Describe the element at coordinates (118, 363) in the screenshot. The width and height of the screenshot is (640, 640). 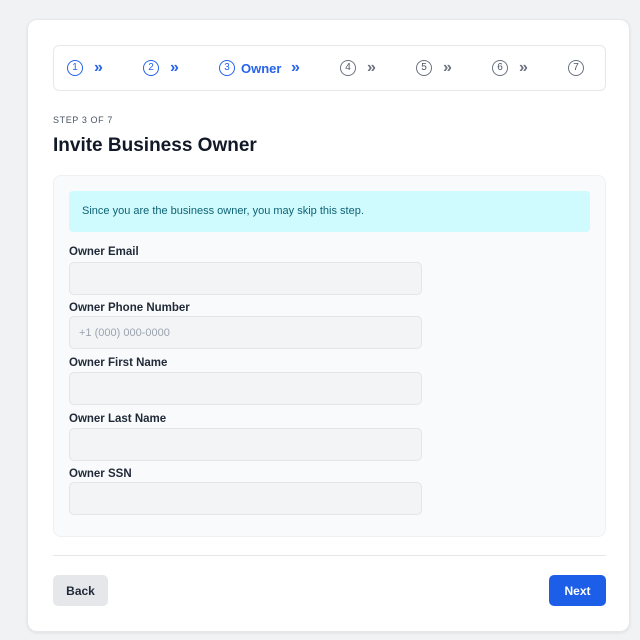
I see `owner-first-name-label: Owner First Name` at that location.